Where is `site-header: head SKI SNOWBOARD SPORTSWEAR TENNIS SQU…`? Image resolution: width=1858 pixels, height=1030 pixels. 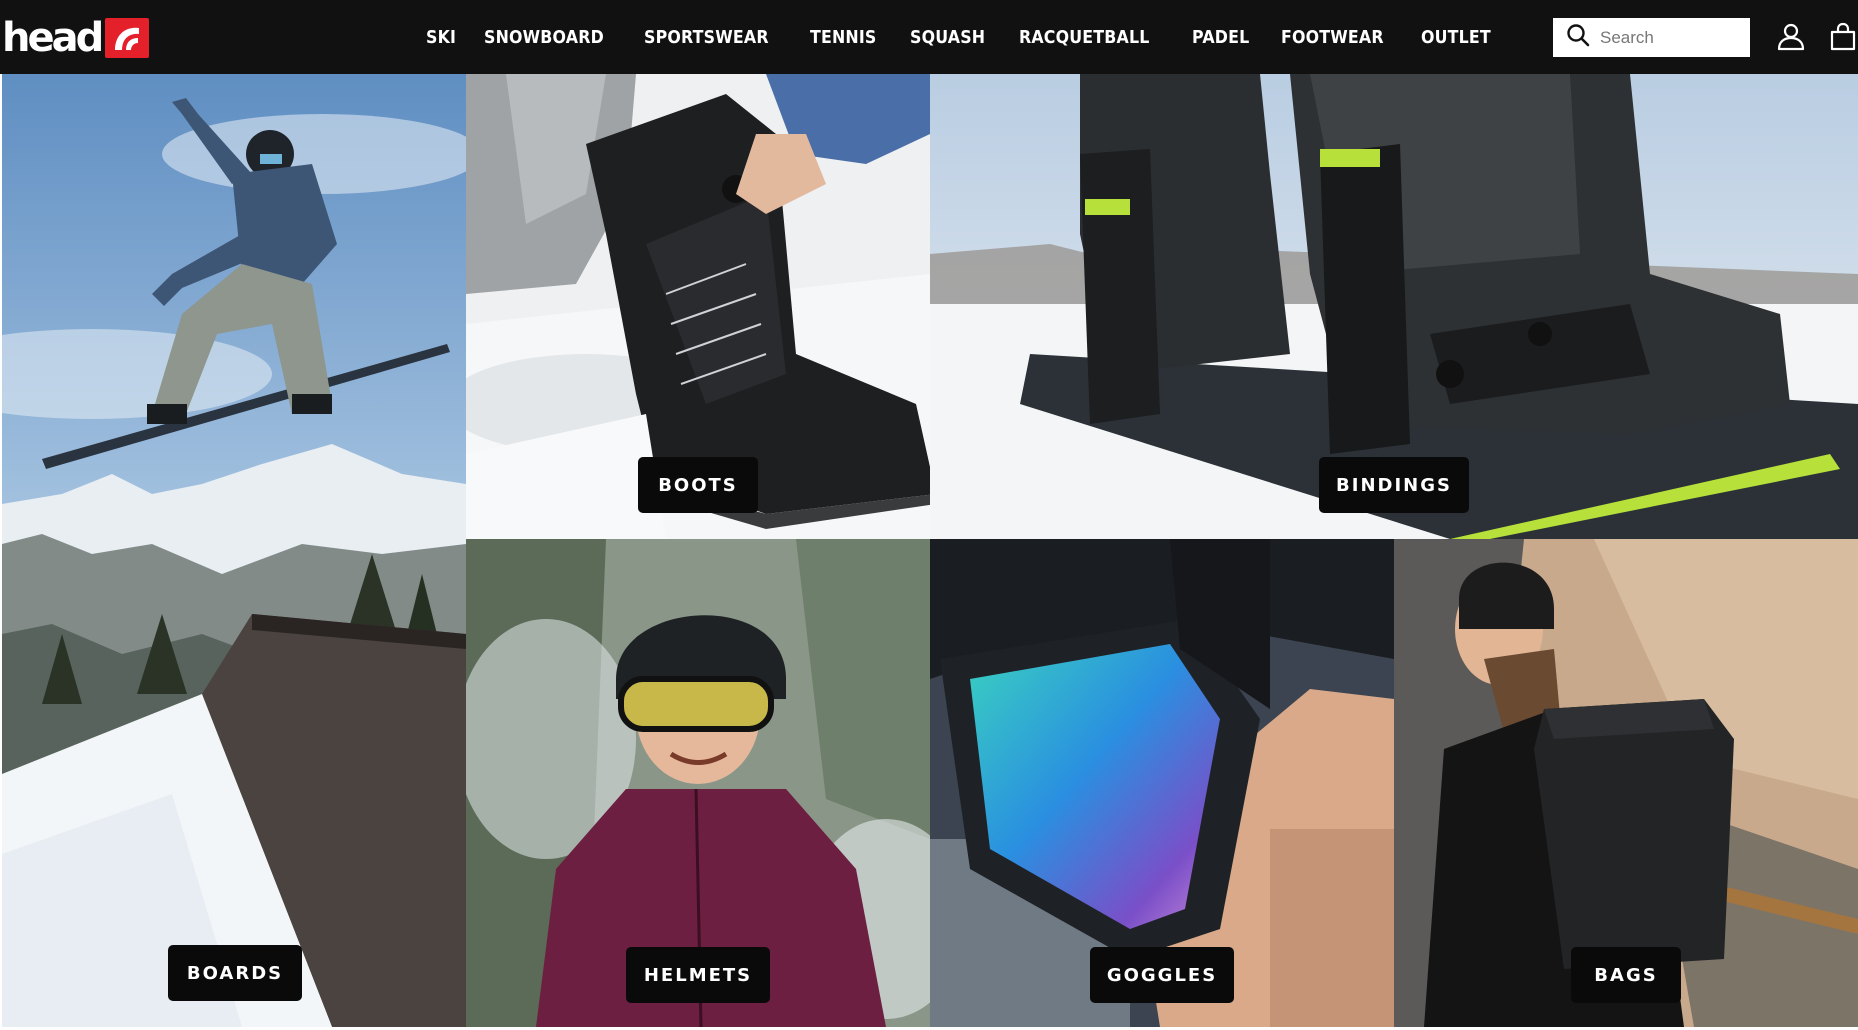 site-header: head SKI SNOWBOARD SPORTSWEAR TENNIS SQU… is located at coordinates (929, 37).